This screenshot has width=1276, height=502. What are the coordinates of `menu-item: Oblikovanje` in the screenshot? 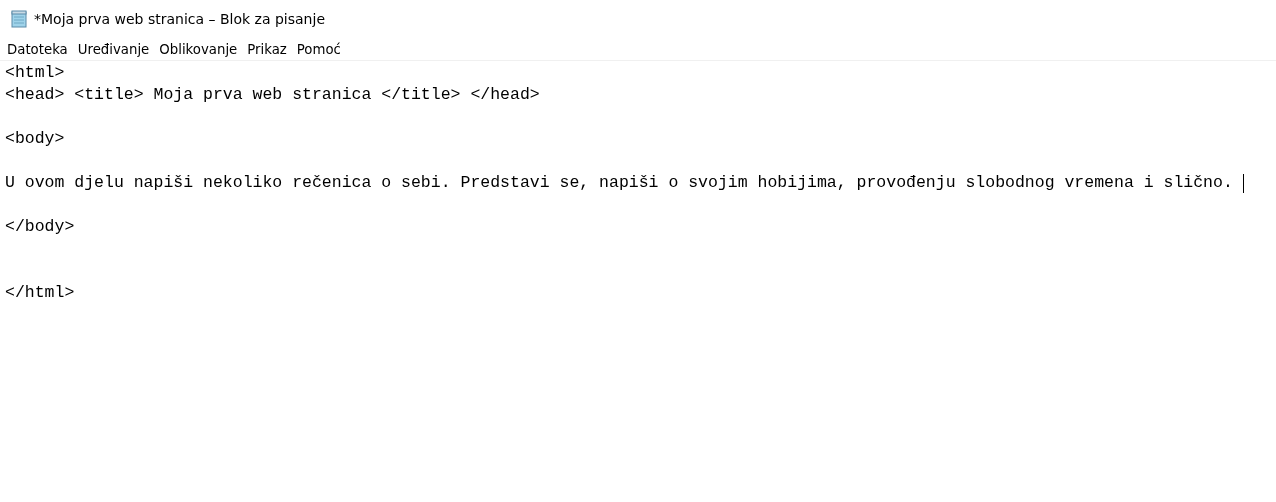 It's located at (198, 49).